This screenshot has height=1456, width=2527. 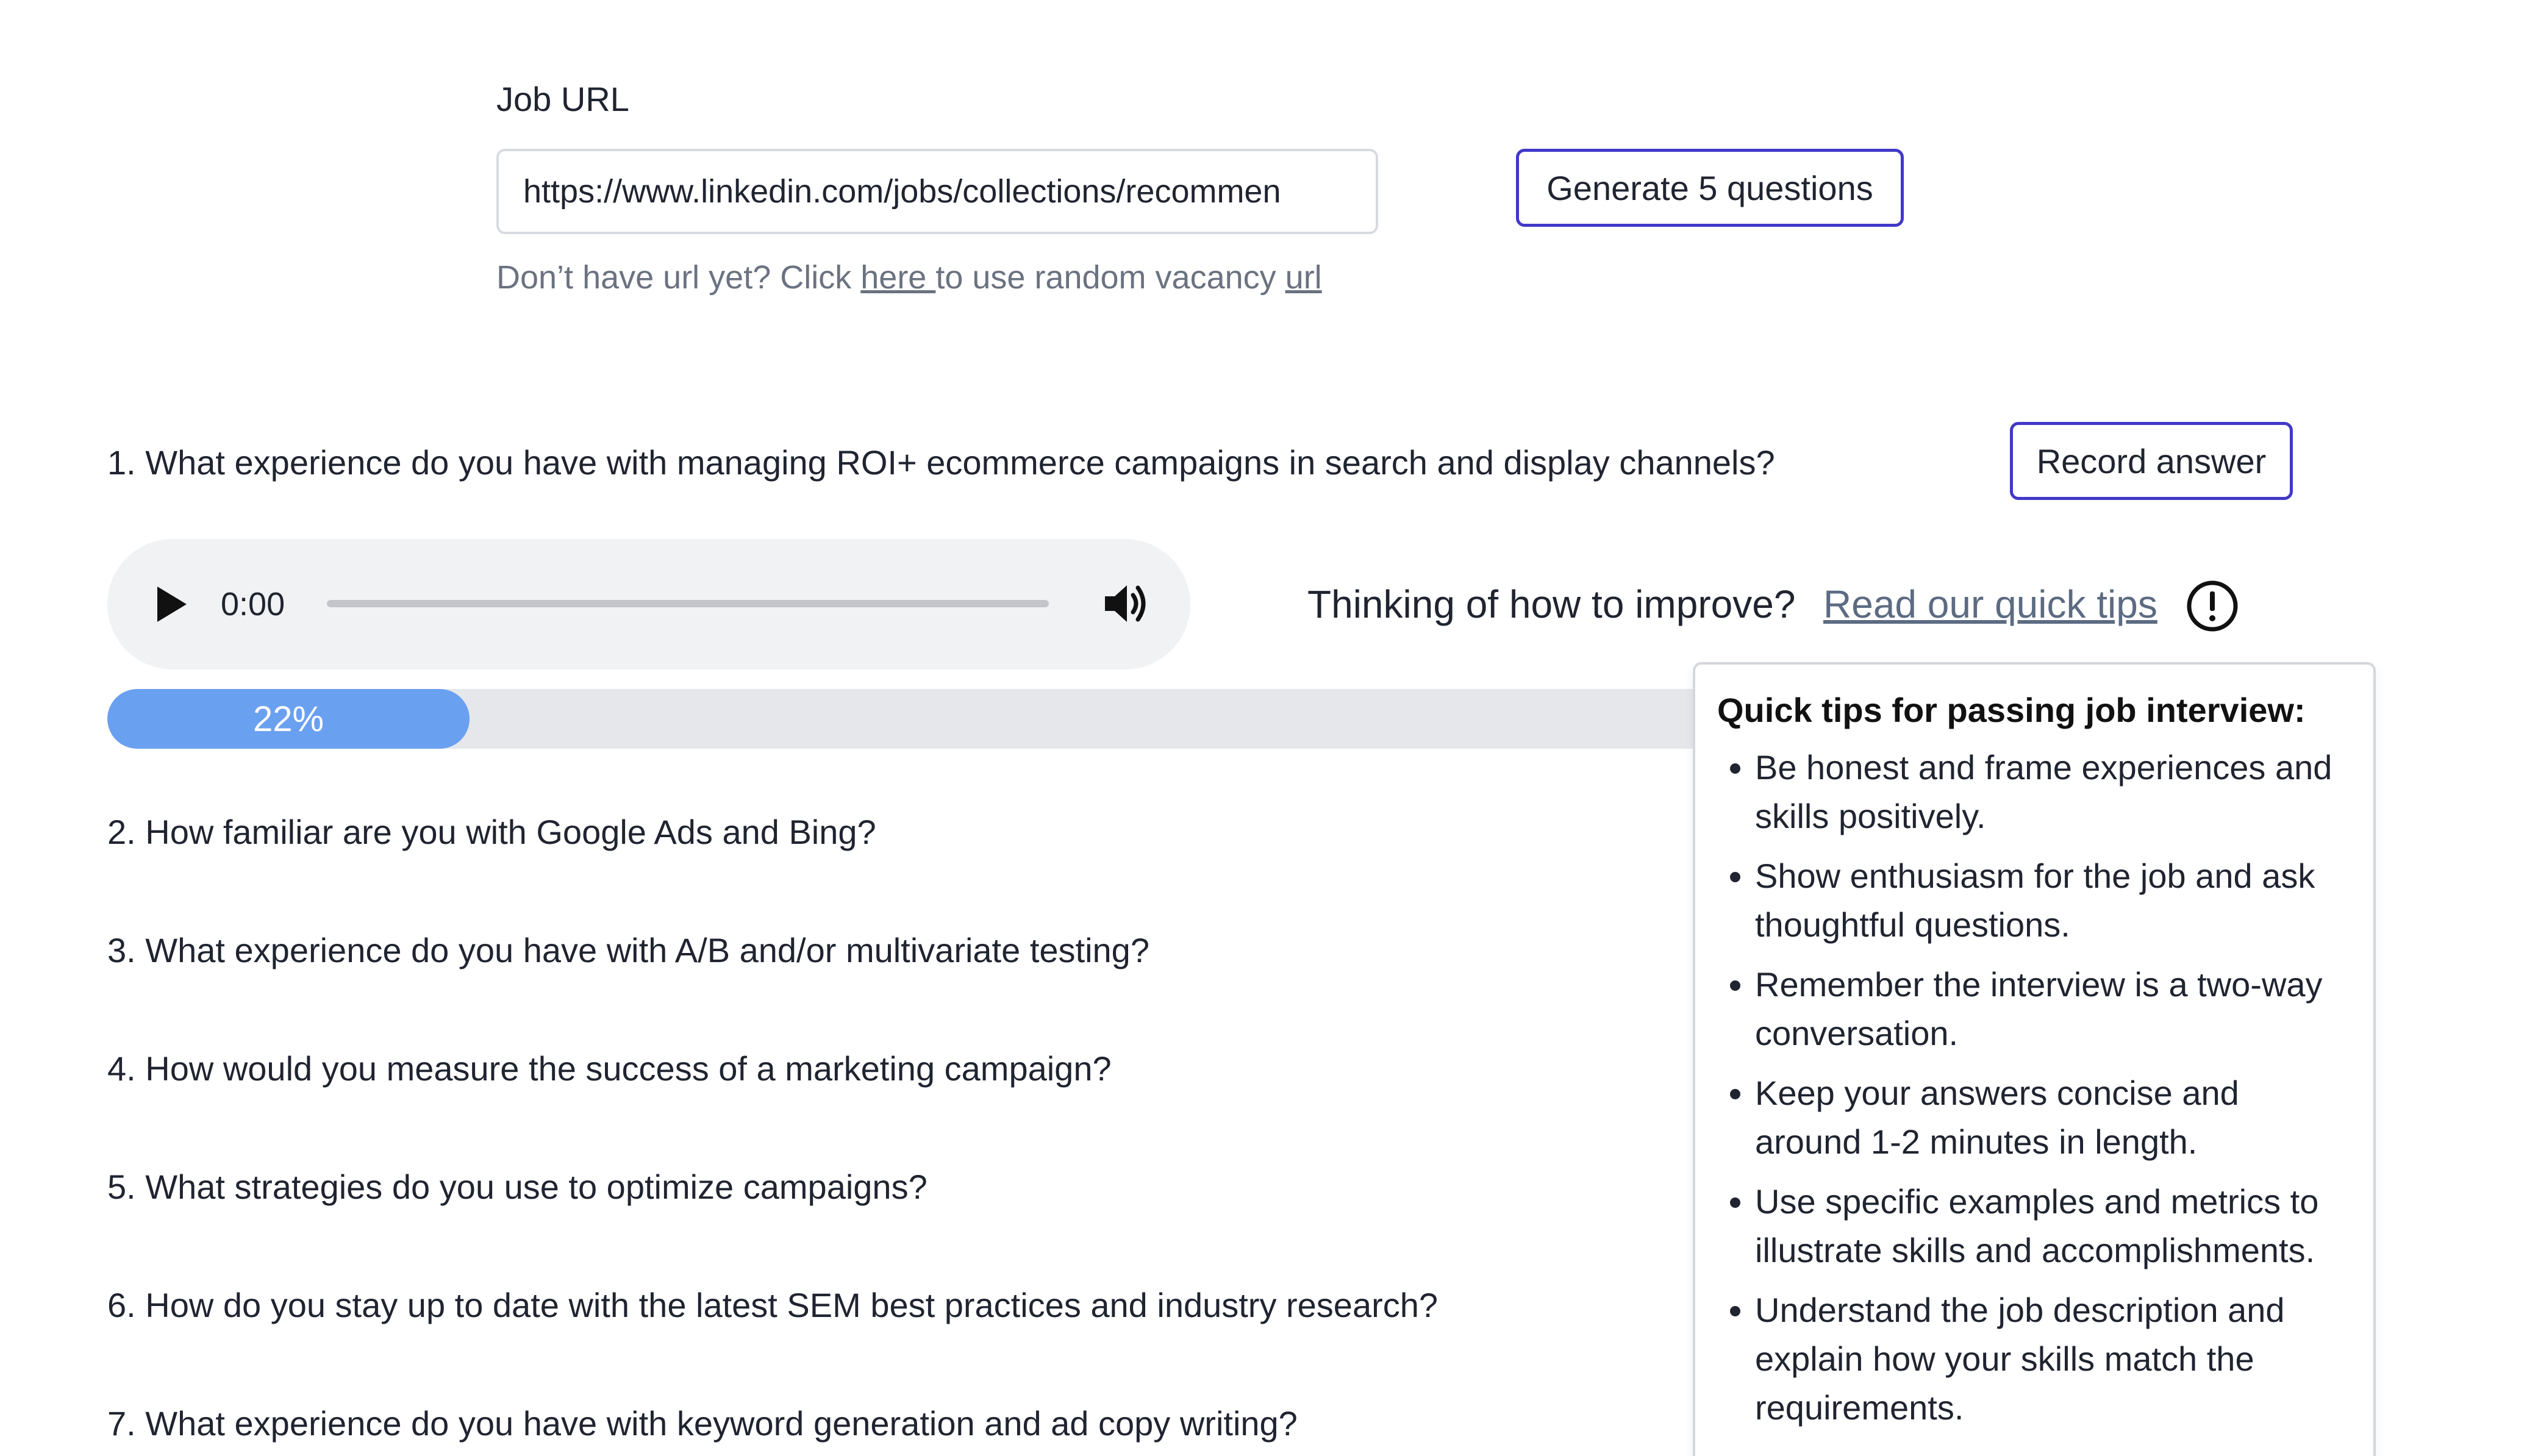 What do you see at coordinates (2151, 461) in the screenshot?
I see `record-answer-button: Record answer` at bounding box center [2151, 461].